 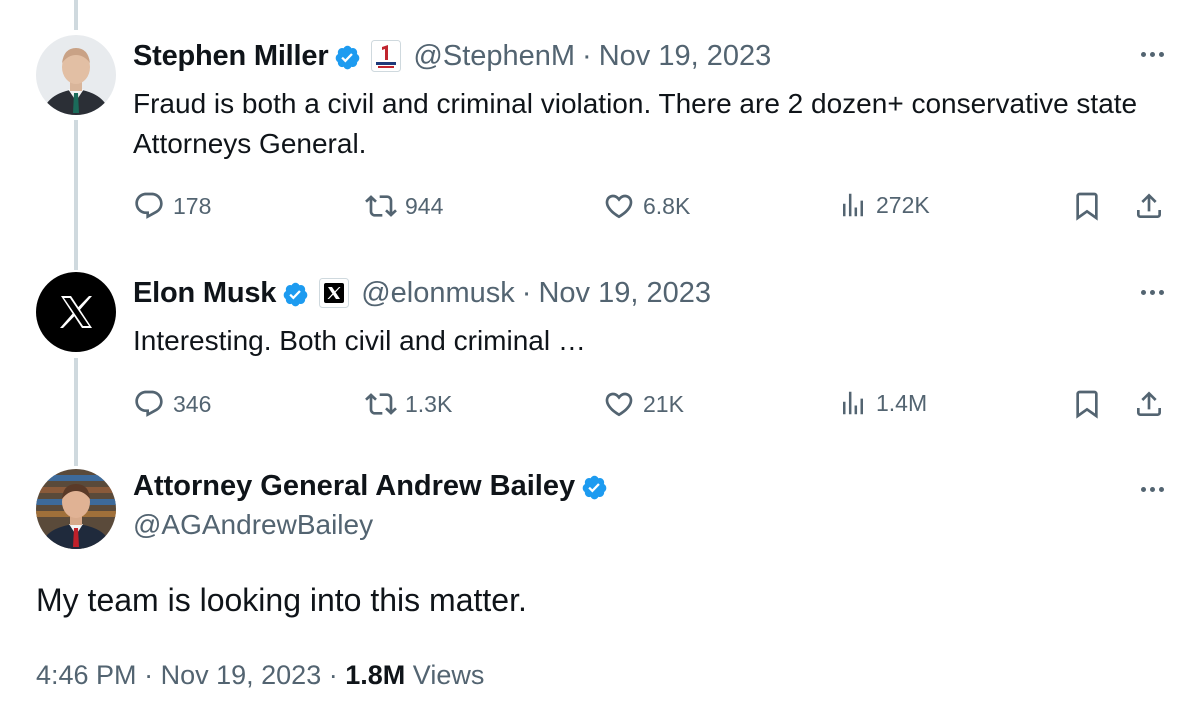 I want to click on tweet-2-header: Elon Musk @elonmusk · Nov 19, 2023, so click(x=422, y=293).